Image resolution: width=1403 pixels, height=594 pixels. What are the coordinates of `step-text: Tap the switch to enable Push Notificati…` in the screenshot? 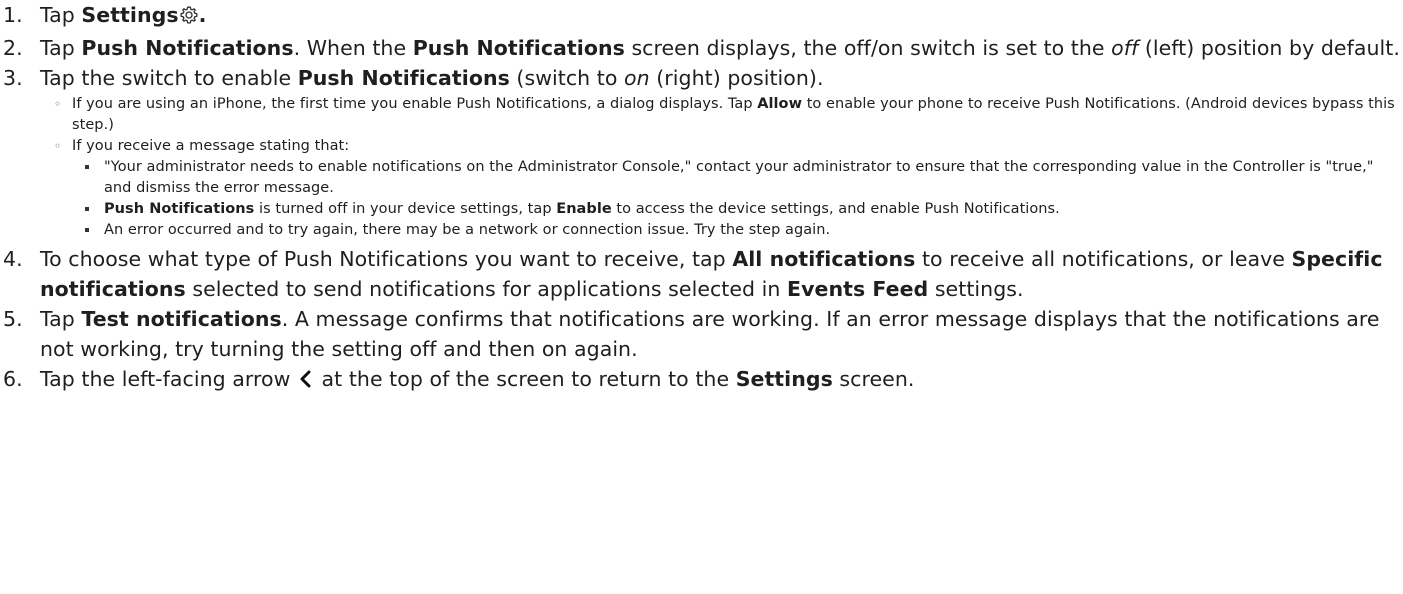 It's located at (721, 78).